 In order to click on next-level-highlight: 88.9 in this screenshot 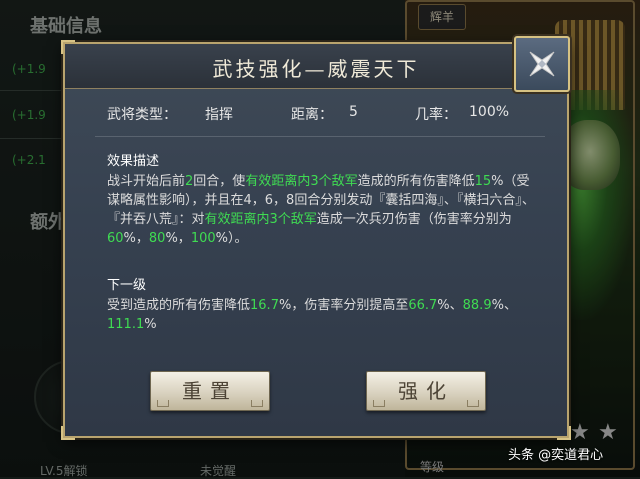, I will do `click(477, 305)`.